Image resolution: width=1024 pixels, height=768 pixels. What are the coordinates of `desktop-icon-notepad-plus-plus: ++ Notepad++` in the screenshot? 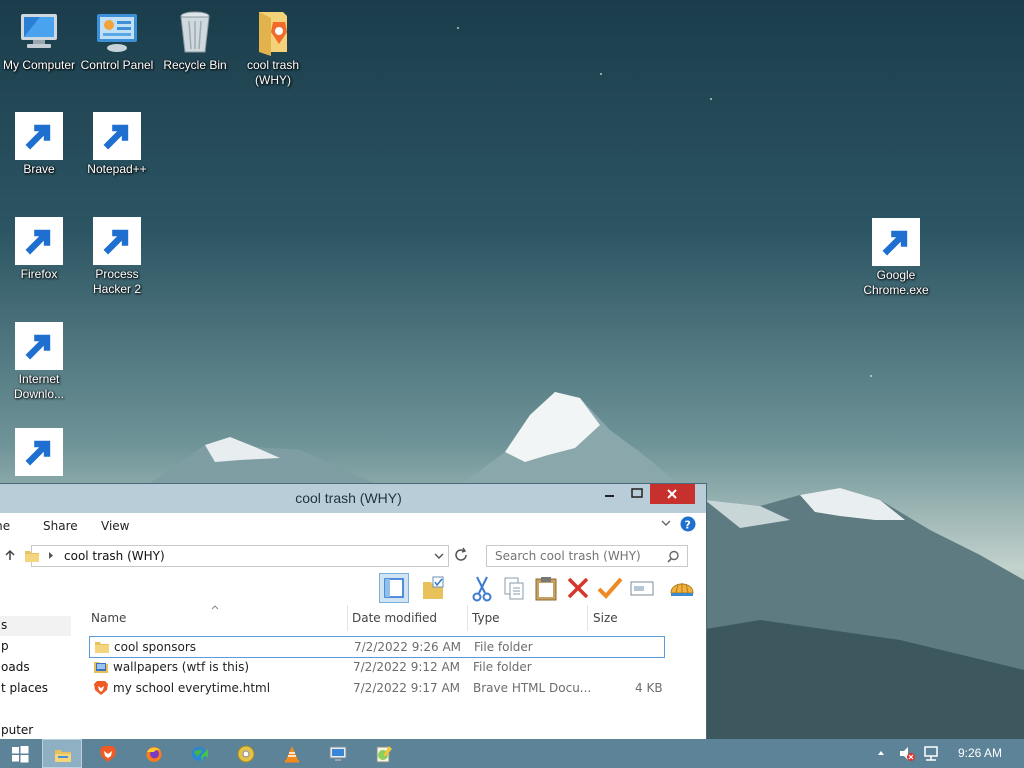 It's located at (117, 144).